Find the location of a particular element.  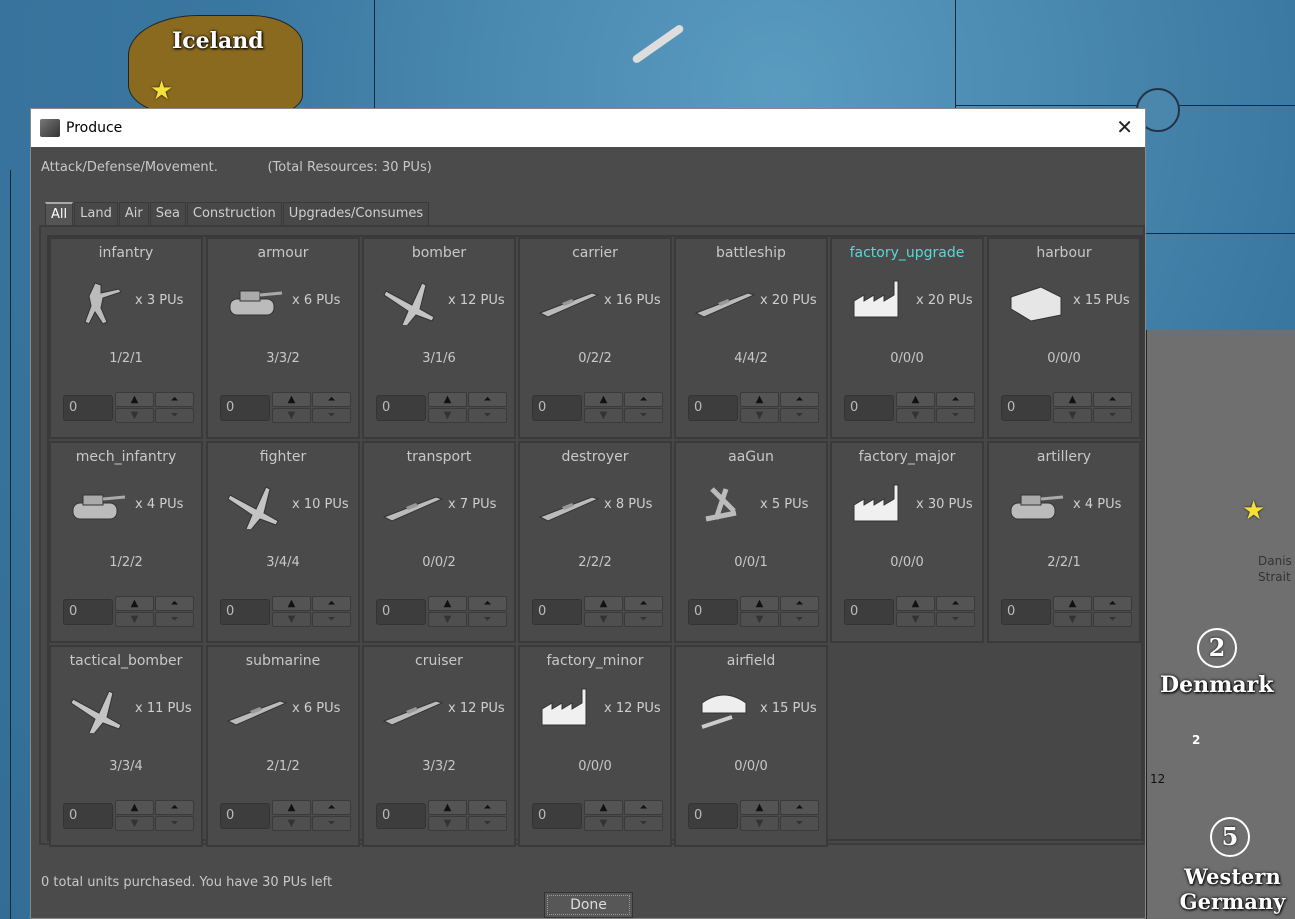

tab-land: Land is located at coordinates (96, 214).